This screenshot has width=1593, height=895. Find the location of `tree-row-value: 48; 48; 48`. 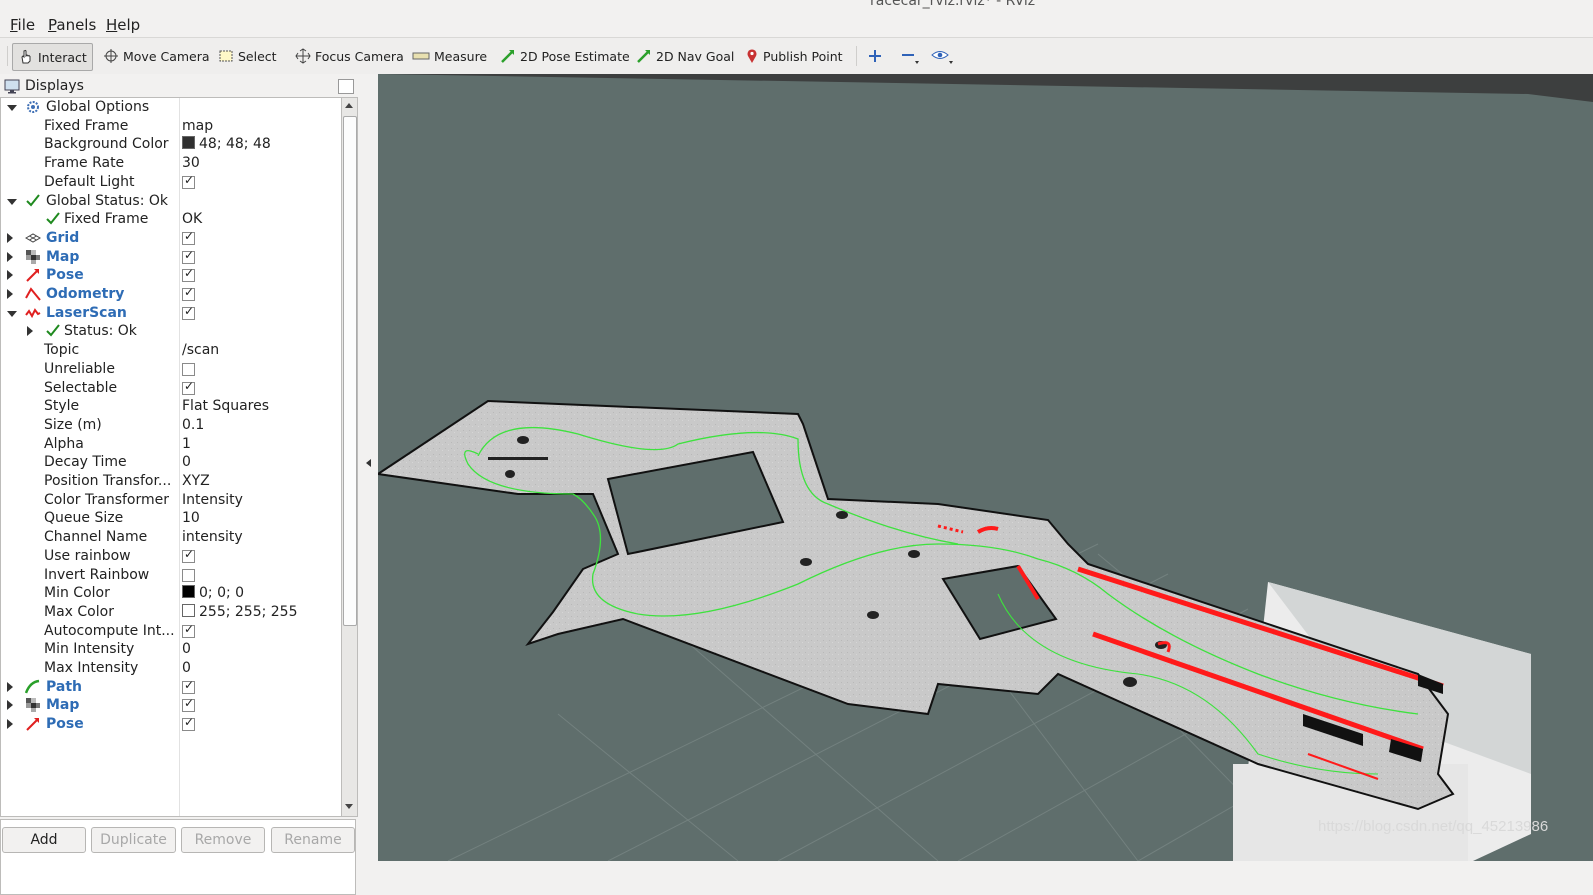

tree-row-value: 48; 48; 48 is located at coordinates (226, 144).